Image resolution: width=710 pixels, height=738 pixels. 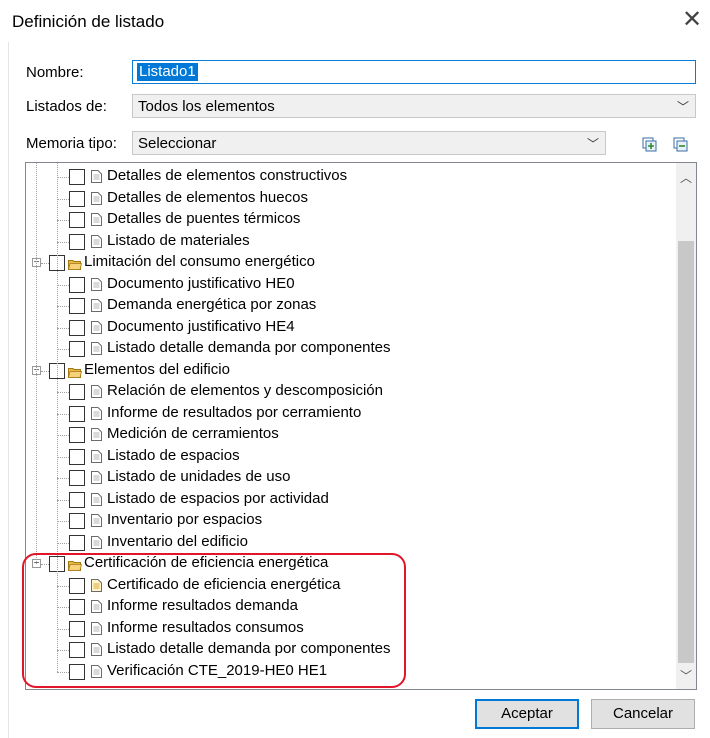 What do you see at coordinates (681, 145) in the screenshot?
I see `collapse-all-icon` at bounding box center [681, 145].